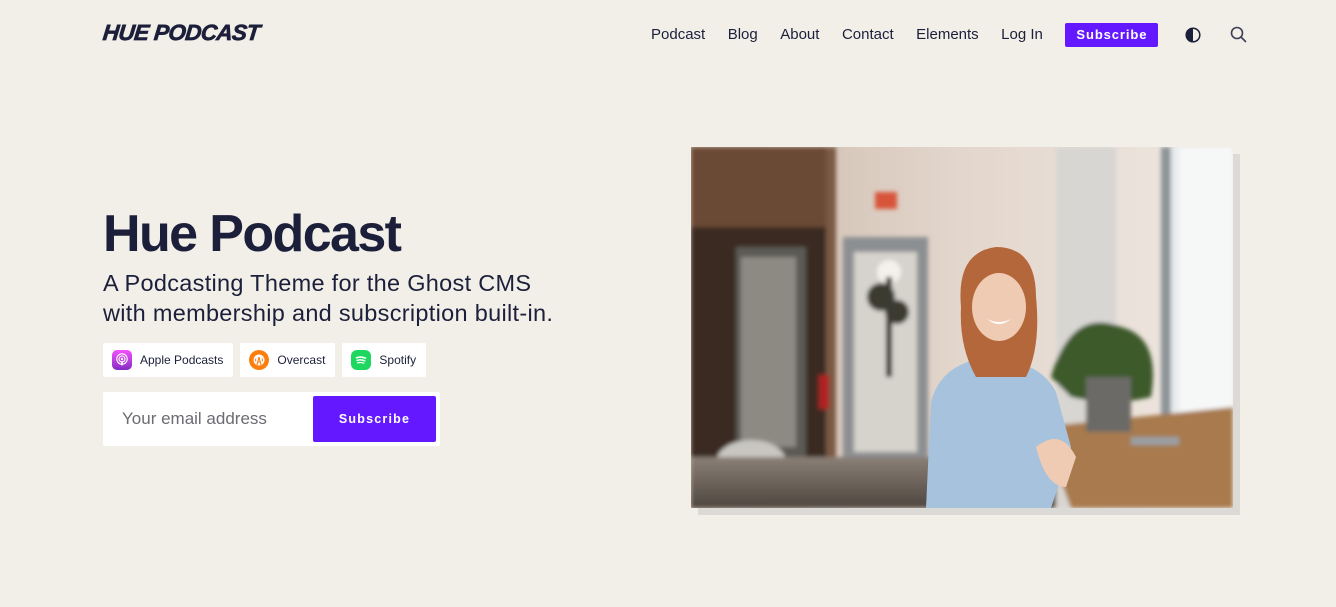  I want to click on platform-link-spotify: Spotify, so click(384, 360).